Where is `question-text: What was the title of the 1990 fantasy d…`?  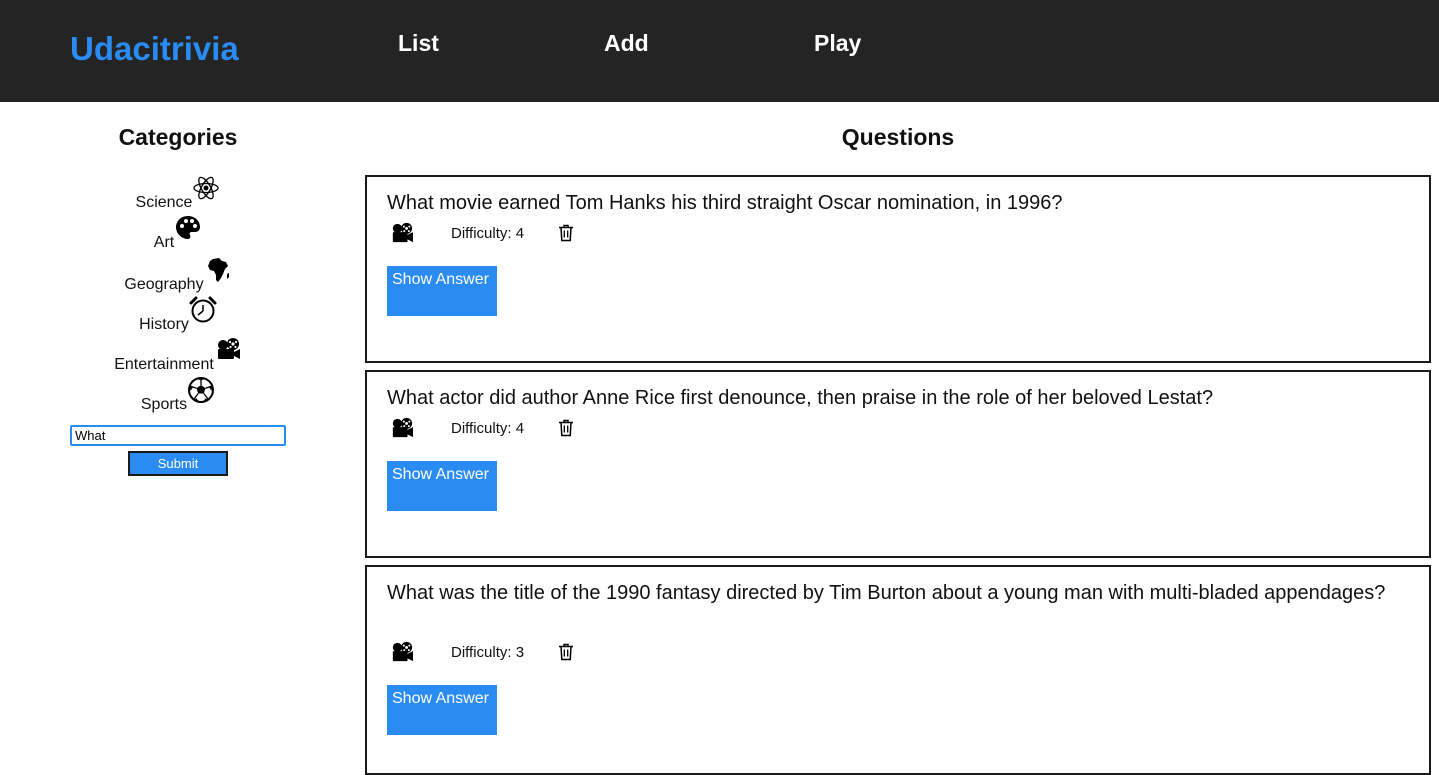 question-text: What was the title of the 1990 fantasy d… is located at coordinates (886, 593).